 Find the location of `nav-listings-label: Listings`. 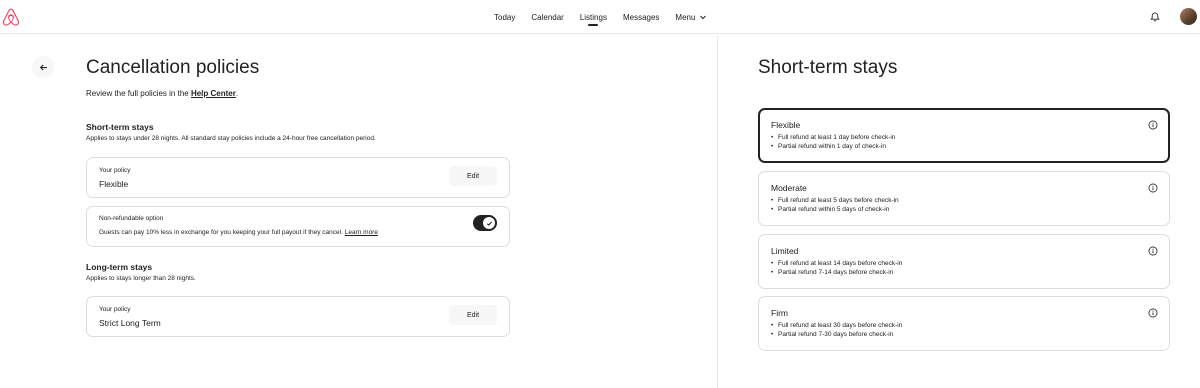

nav-listings-label: Listings is located at coordinates (593, 17).